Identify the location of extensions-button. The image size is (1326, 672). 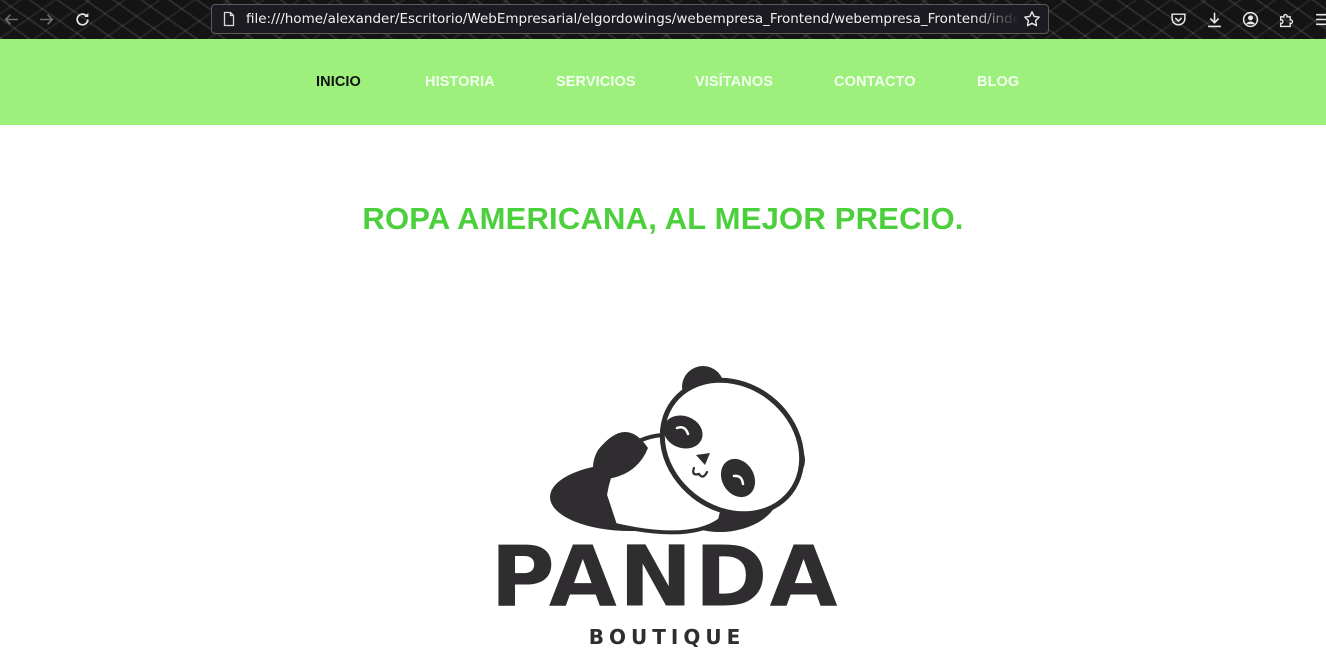
(1286, 19).